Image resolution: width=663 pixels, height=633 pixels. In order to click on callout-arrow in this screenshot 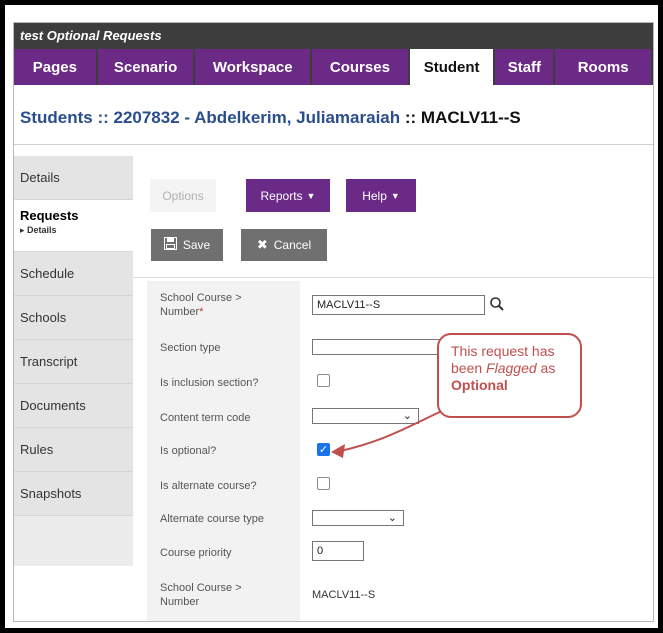, I will do `click(393, 431)`.